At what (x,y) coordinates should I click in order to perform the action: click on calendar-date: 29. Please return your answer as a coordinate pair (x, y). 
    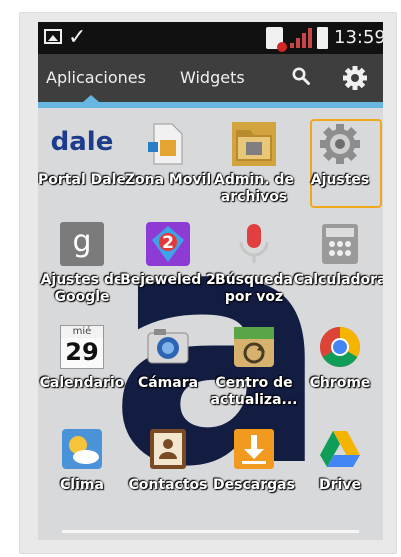
    Looking at the image, I should click on (82, 352).